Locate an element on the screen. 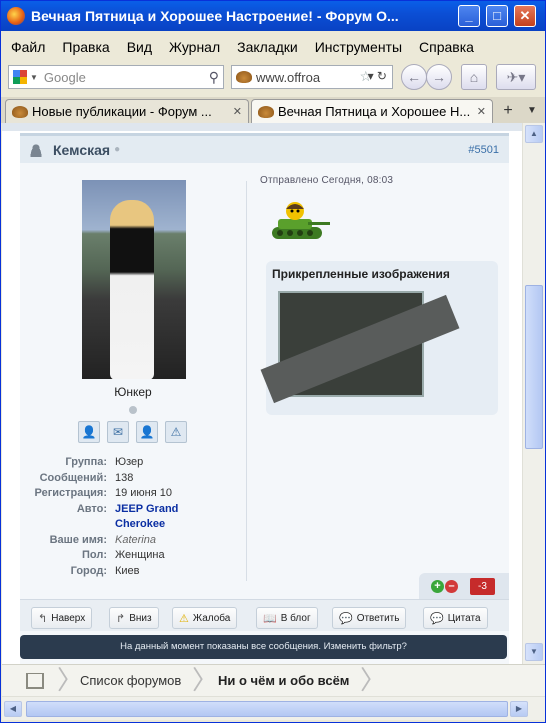 The image size is (546, 723). car-link: Cherokee is located at coordinates (140, 525).